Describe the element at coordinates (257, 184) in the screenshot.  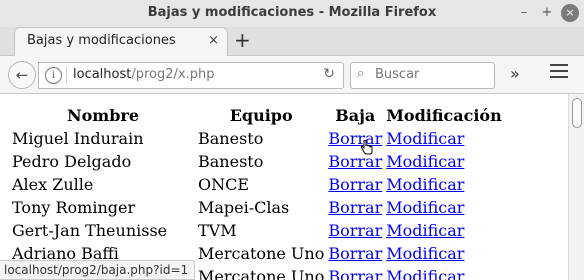
I see `table-row: Alex Zulle ONCE Borrar Modificar` at that location.